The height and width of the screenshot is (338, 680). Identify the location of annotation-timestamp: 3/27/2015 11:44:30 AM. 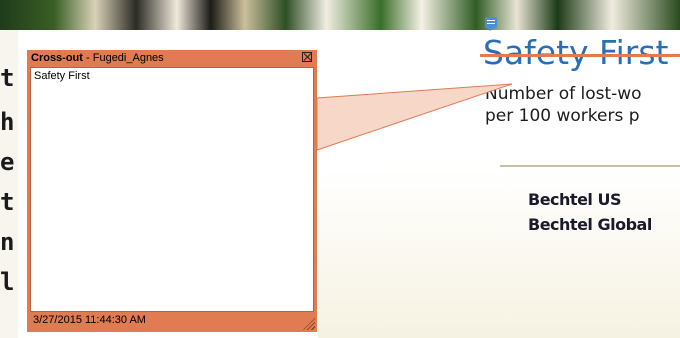
(89, 320).